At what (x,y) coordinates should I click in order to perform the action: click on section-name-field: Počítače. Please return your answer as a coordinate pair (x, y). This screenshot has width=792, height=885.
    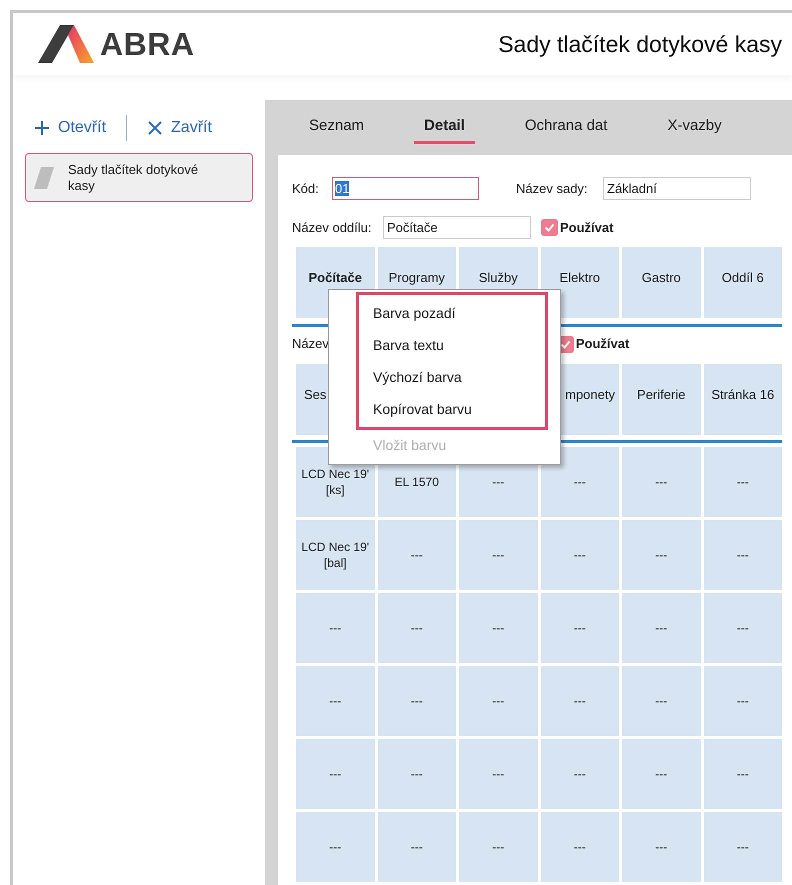
    Looking at the image, I should click on (457, 227).